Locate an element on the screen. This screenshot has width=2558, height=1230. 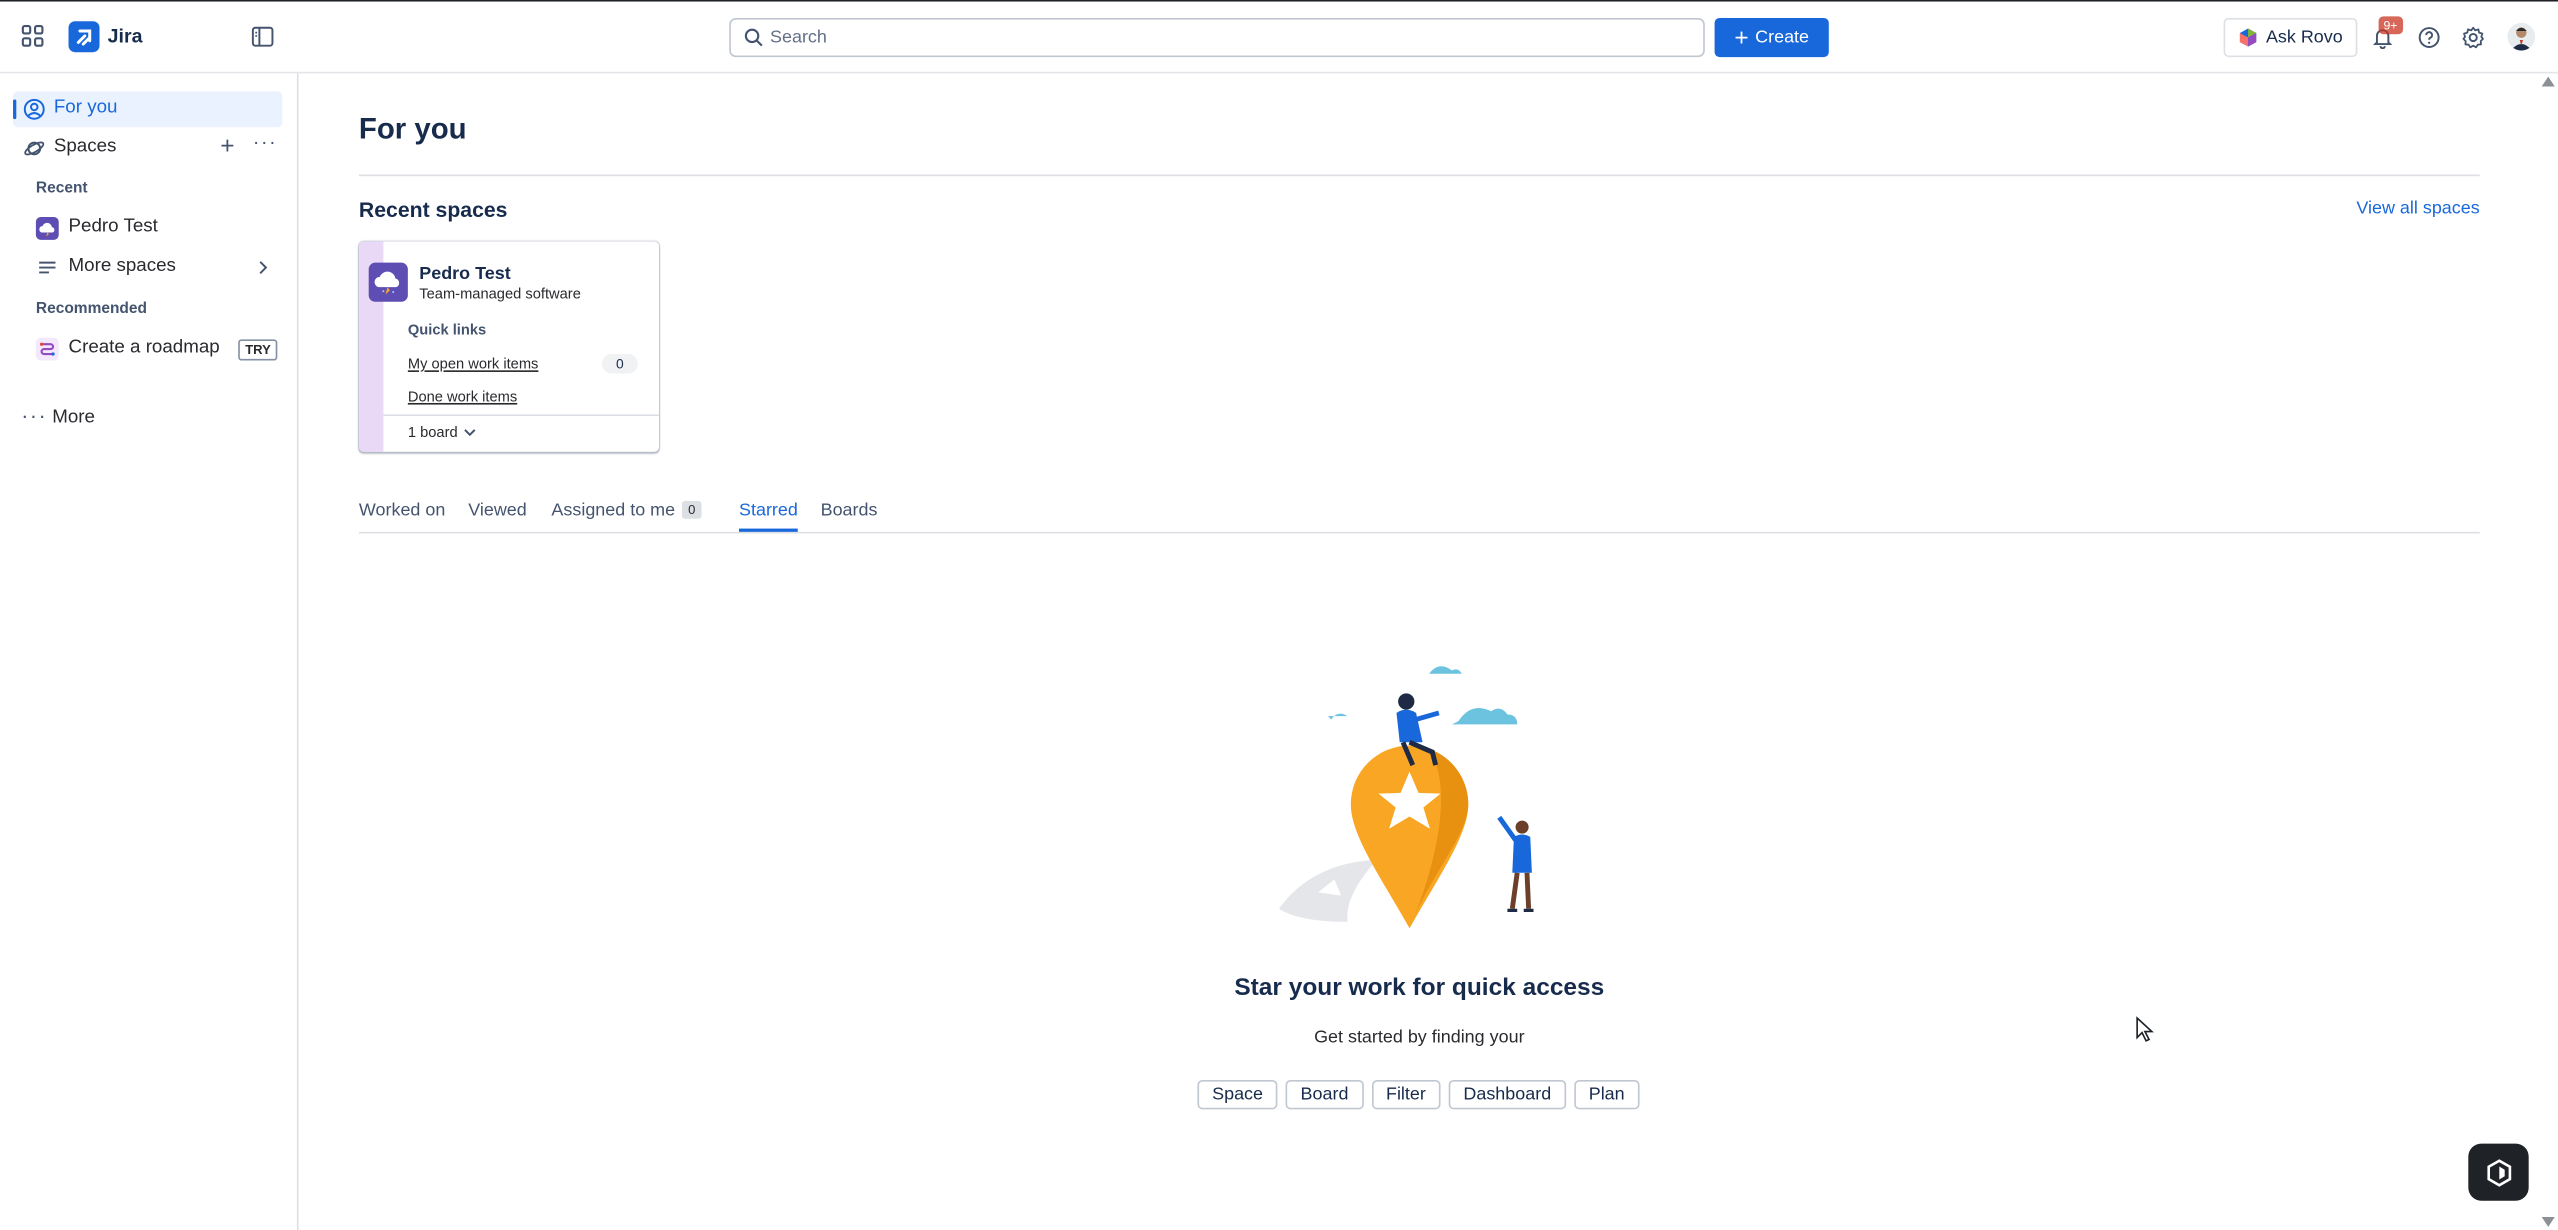
rovo-icon is located at coordinates (2248, 37).